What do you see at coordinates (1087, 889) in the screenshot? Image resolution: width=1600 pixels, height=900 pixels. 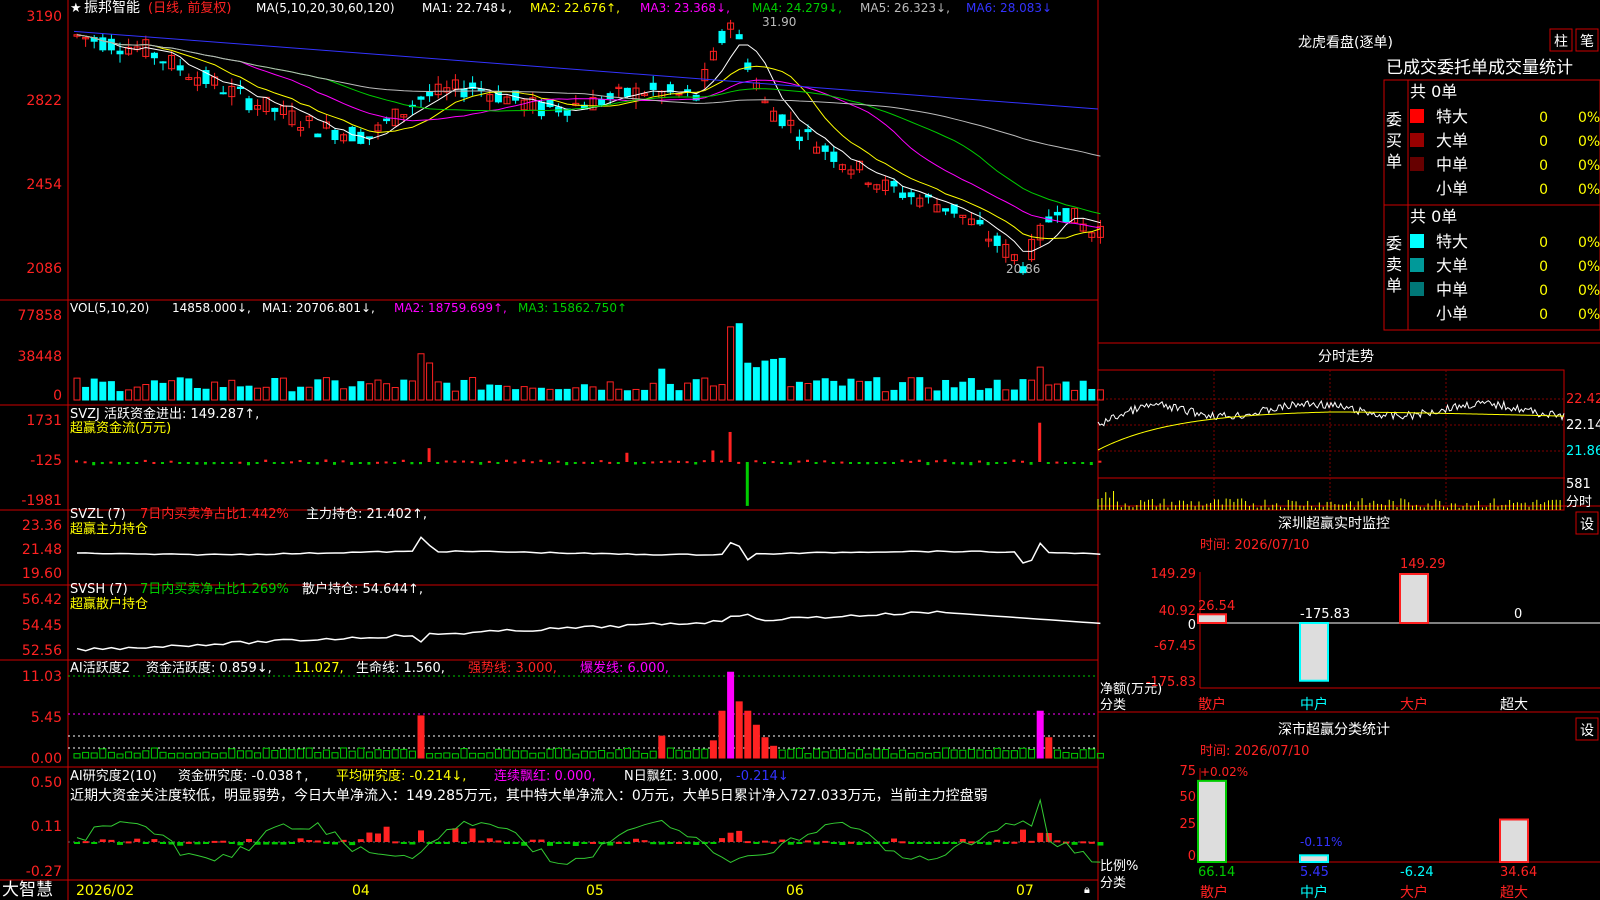 I see `lock-icon: 🔒︎` at bounding box center [1087, 889].